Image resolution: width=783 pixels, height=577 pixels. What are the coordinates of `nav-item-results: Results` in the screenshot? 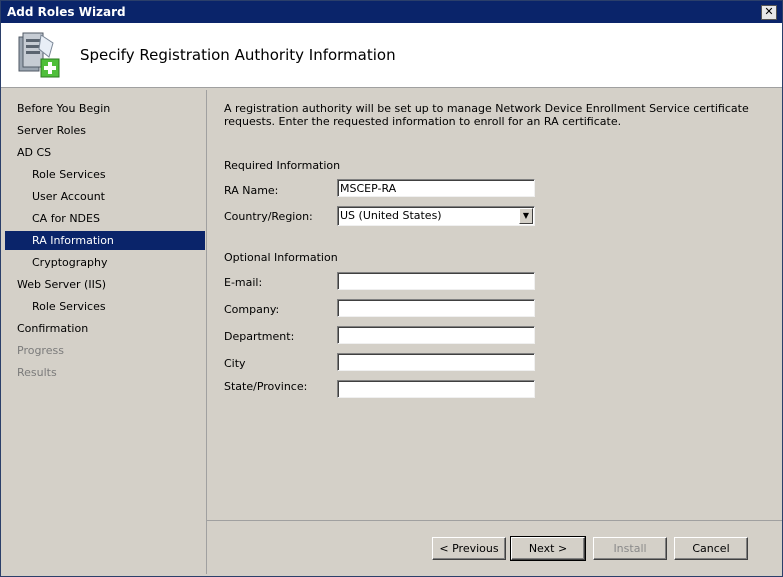 It's located at (37, 372).